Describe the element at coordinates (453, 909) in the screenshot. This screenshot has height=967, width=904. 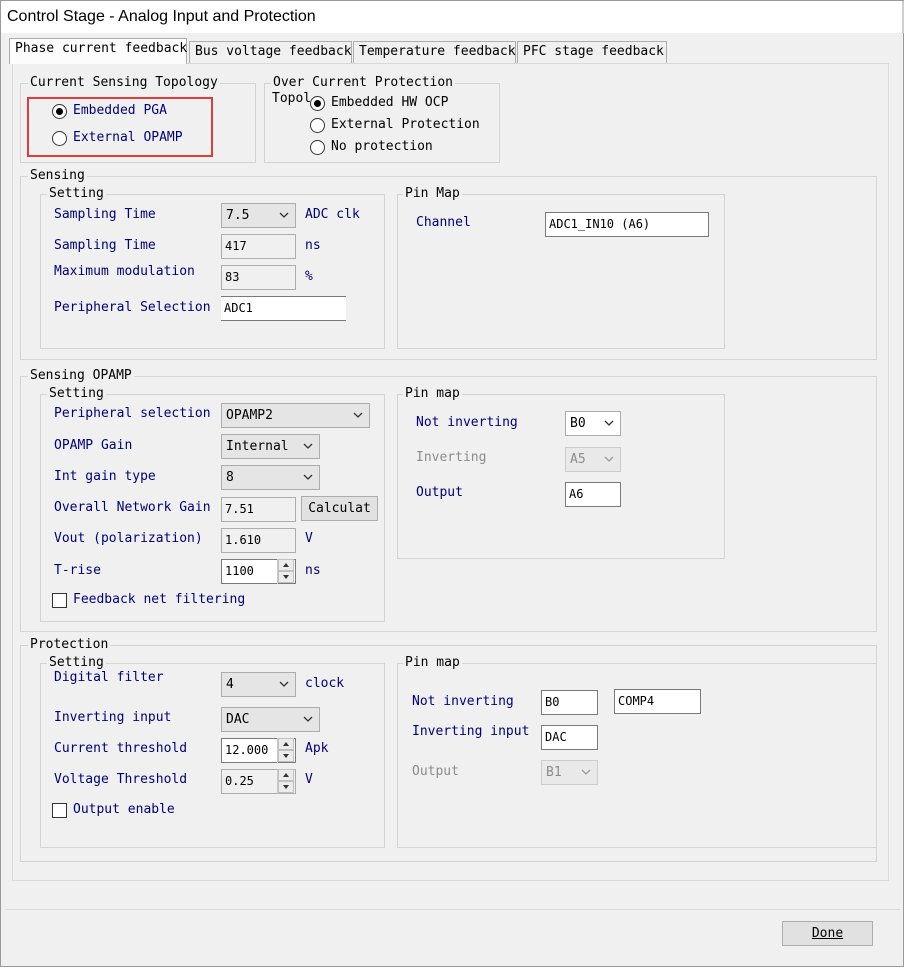
I see `footer-divider` at that location.